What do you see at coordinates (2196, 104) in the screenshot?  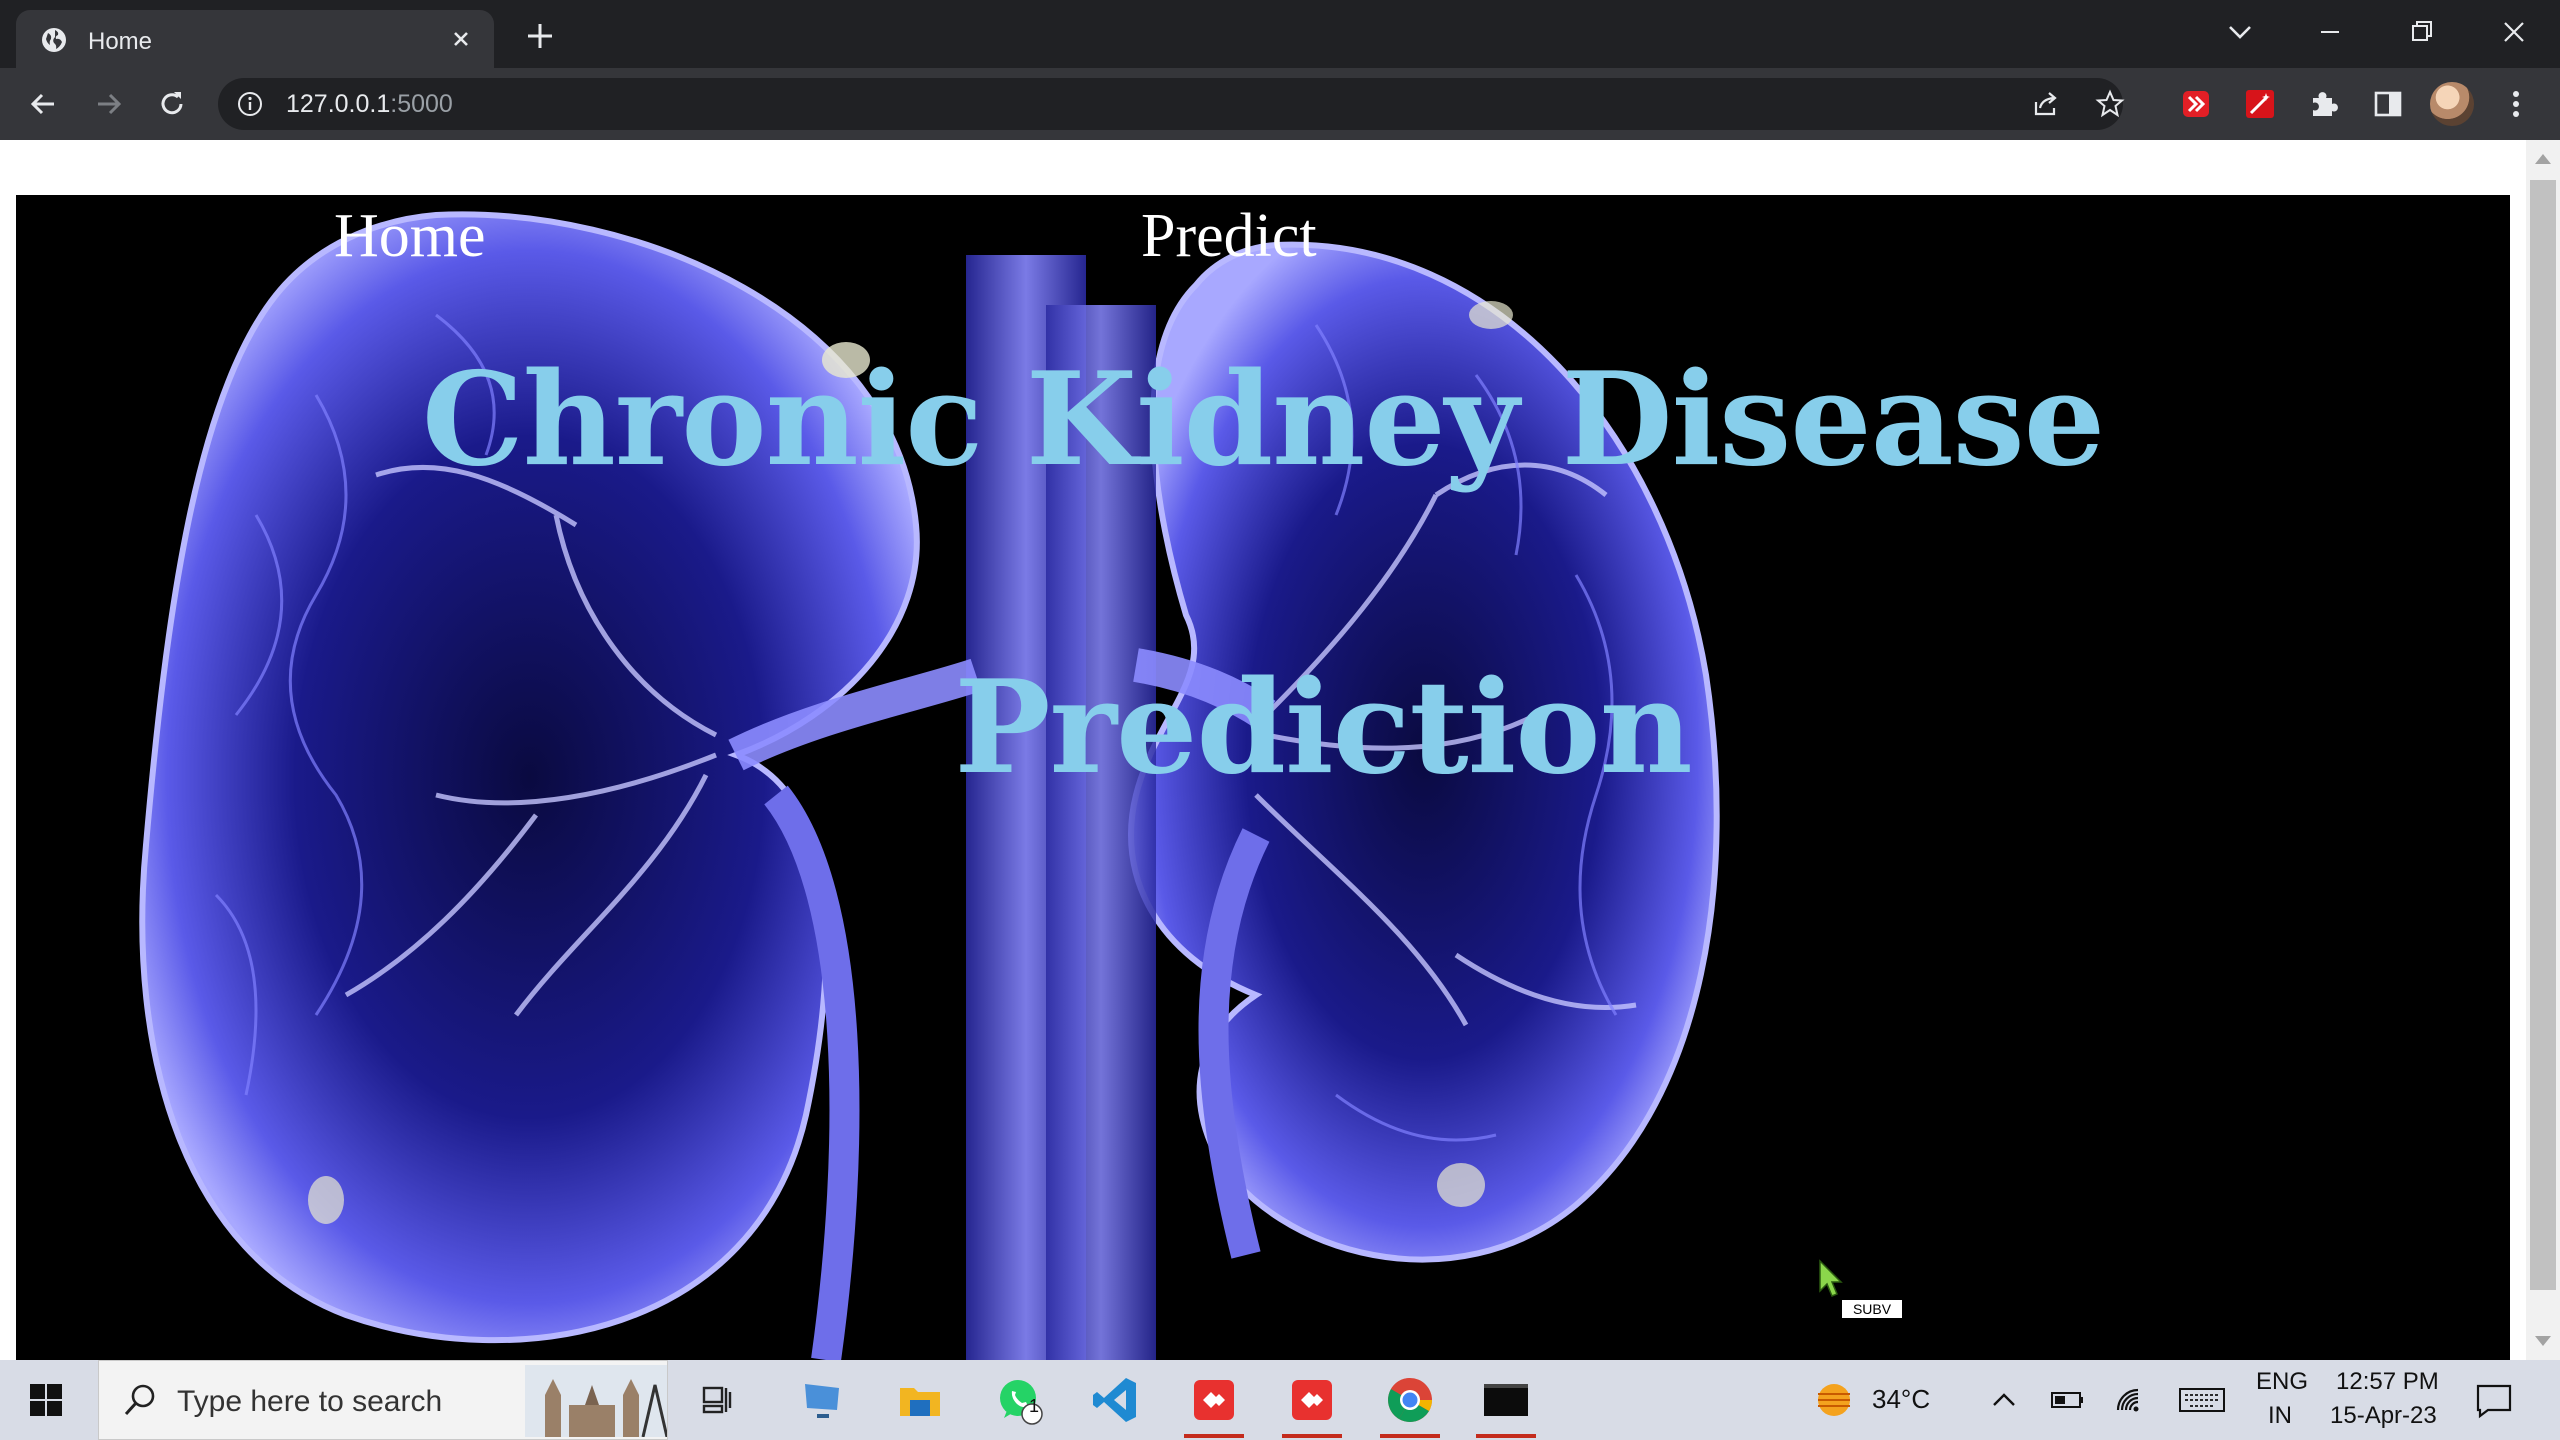 I see `extension-red-icon` at bounding box center [2196, 104].